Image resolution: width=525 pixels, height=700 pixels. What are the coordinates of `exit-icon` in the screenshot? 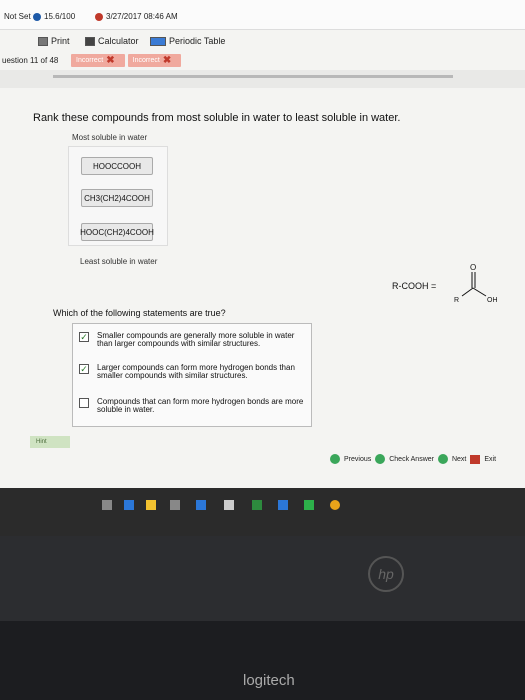 It's located at (475, 459).